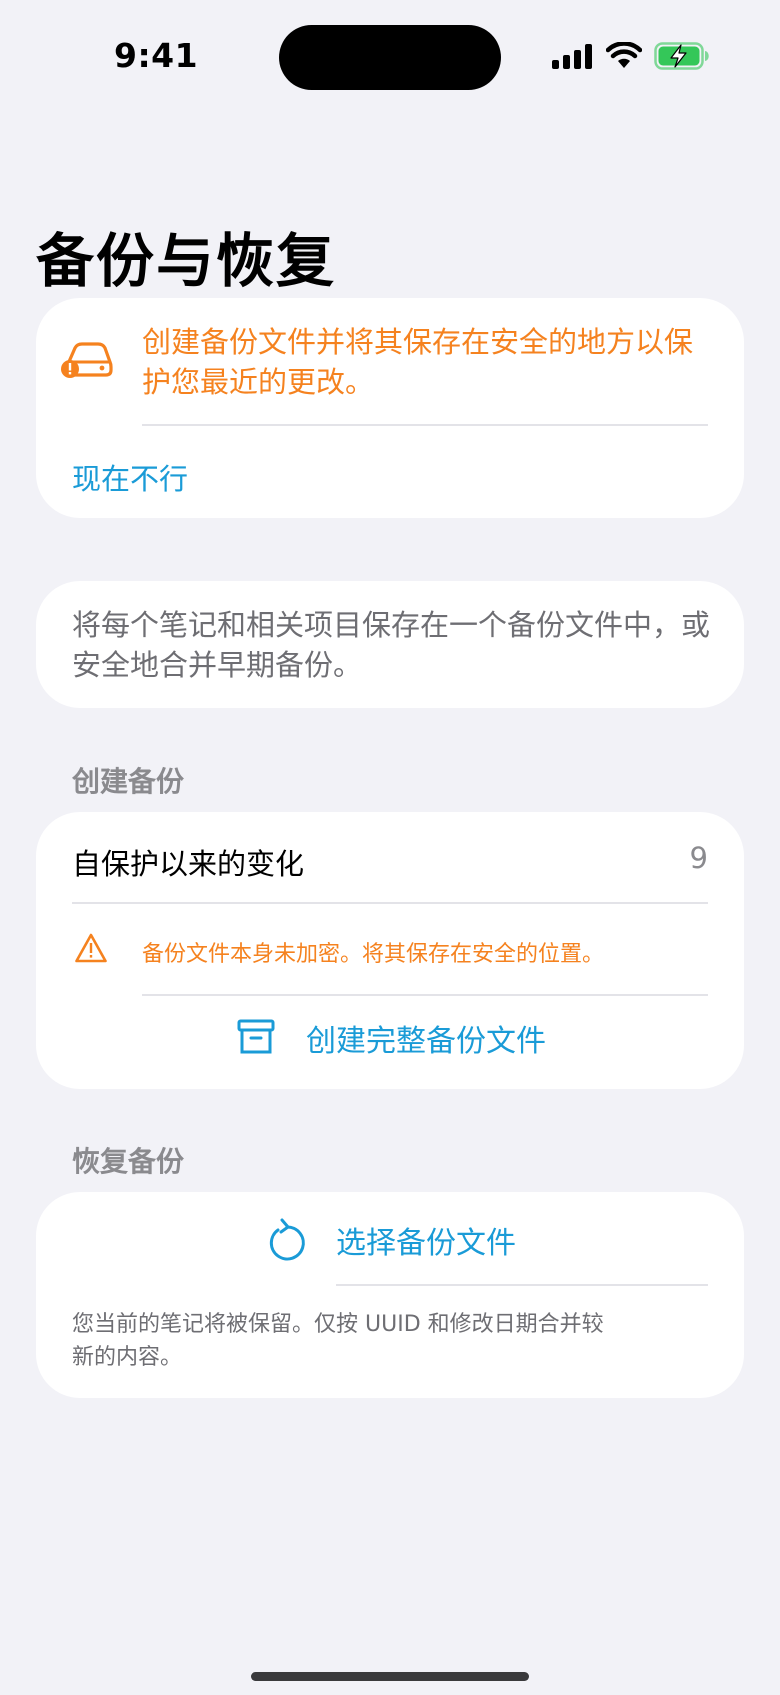  I want to click on intro-card: 将每个笔记和相关项目保存在一个备份文件中，或安全地合并早期备份。, so click(390, 644).